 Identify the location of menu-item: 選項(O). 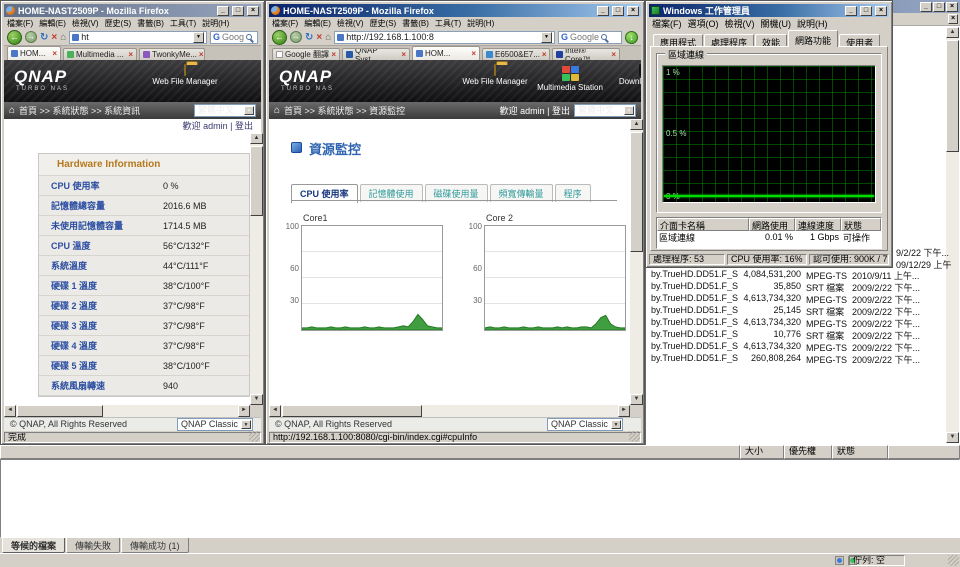
(703, 23).